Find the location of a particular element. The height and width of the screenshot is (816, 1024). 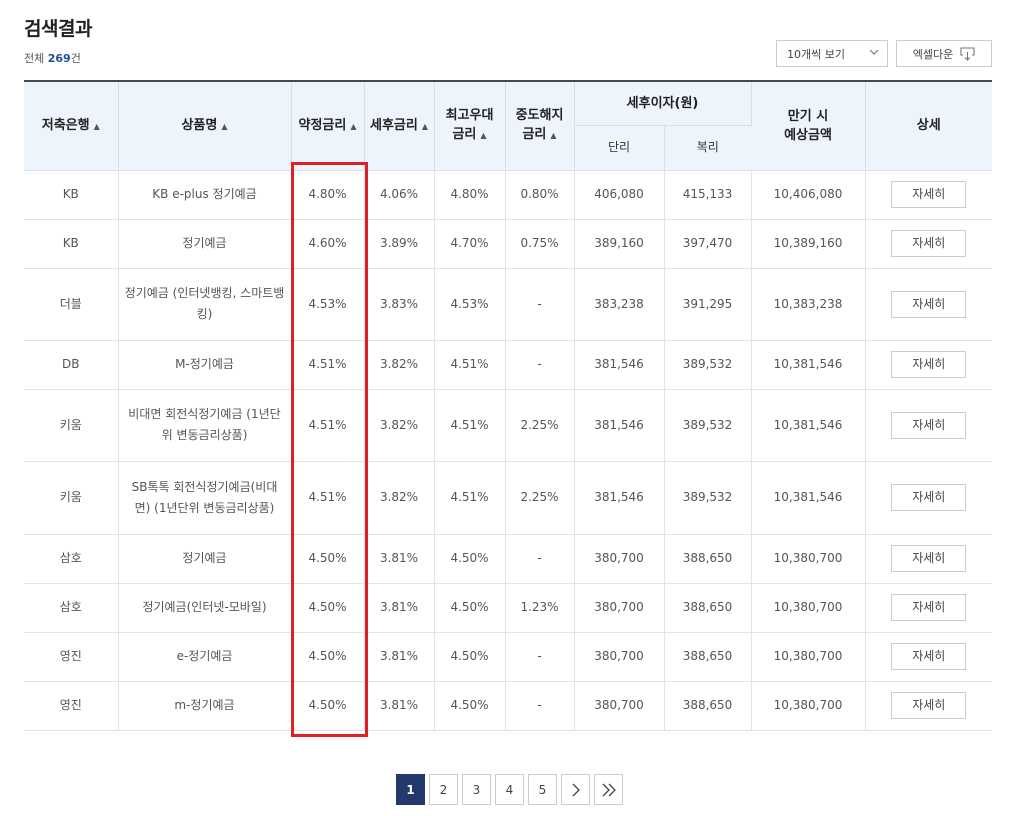

cell-simple-interest: 389,160 is located at coordinates (619, 244).